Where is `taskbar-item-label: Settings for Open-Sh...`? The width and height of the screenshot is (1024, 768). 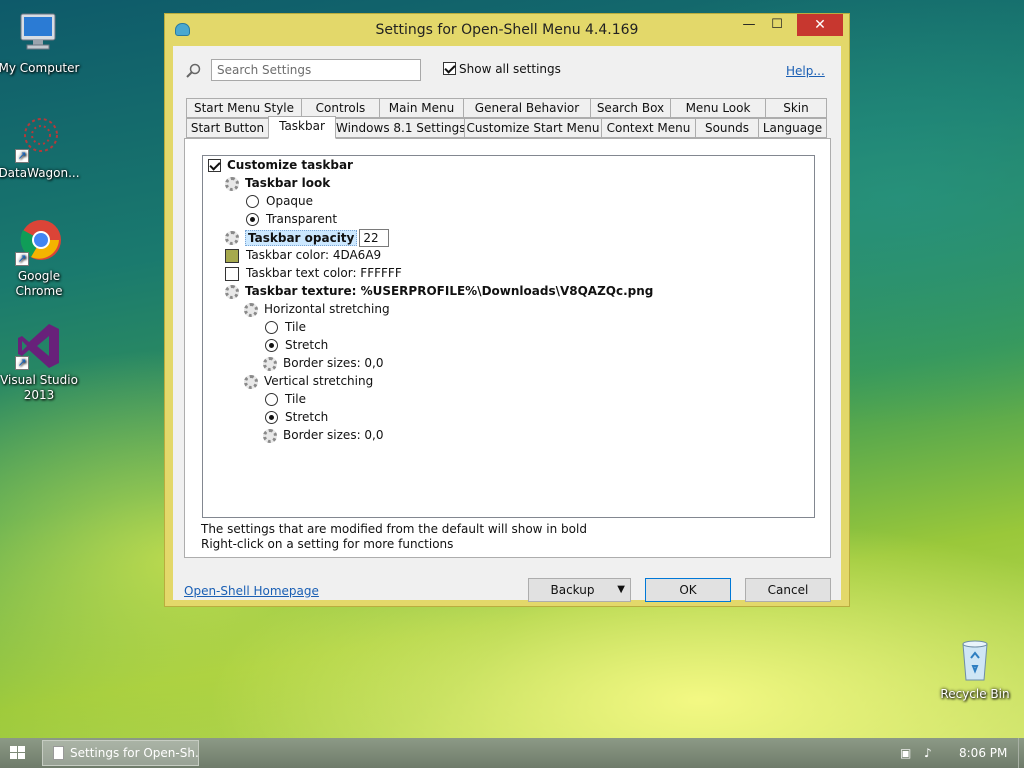 taskbar-item-label: Settings for Open-Sh... is located at coordinates (134, 753).